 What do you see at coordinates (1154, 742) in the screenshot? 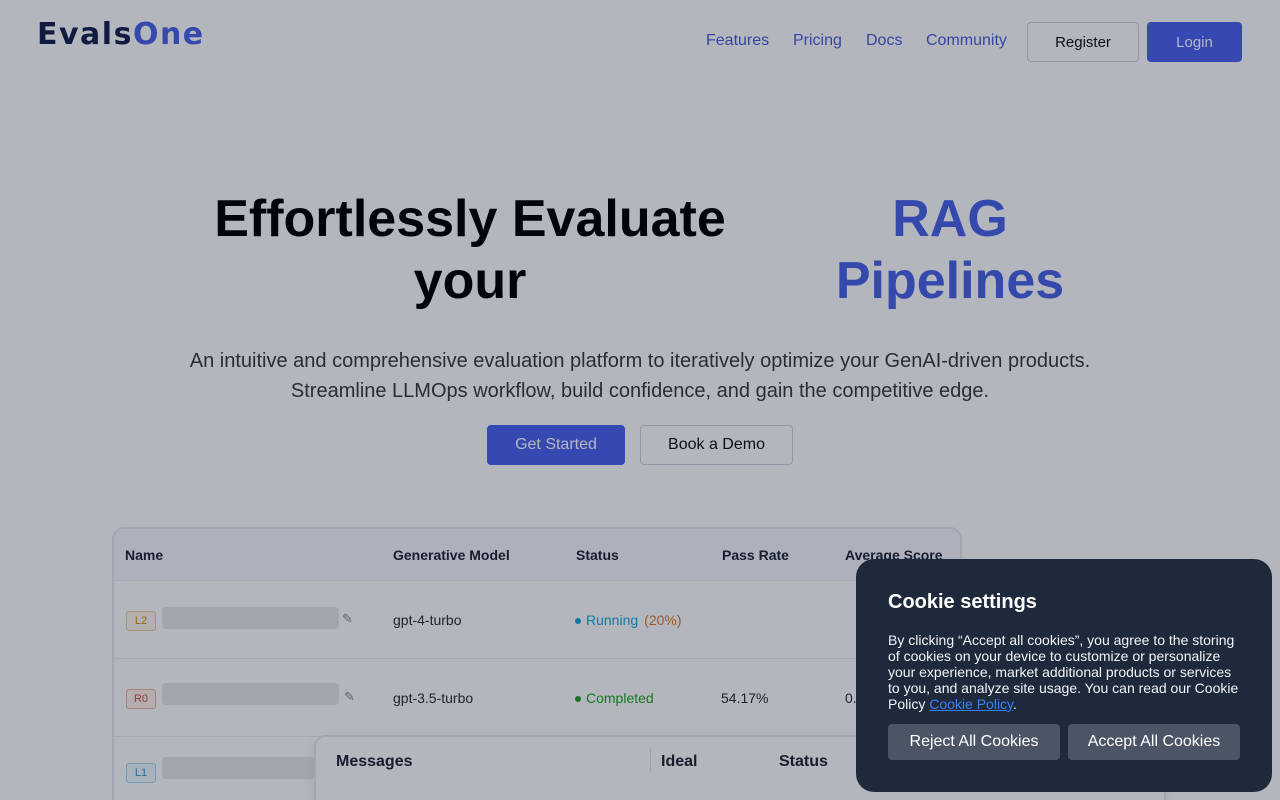
I see `accept-all-cookies-button: Accept All Cookies` at bounding box center [1154, 742].